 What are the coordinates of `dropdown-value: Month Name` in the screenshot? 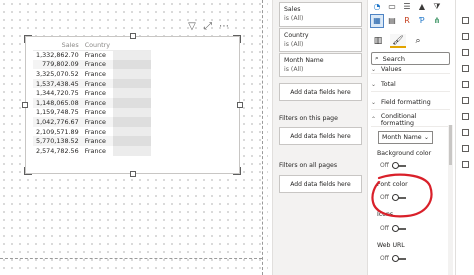 It's located at (402, 137).